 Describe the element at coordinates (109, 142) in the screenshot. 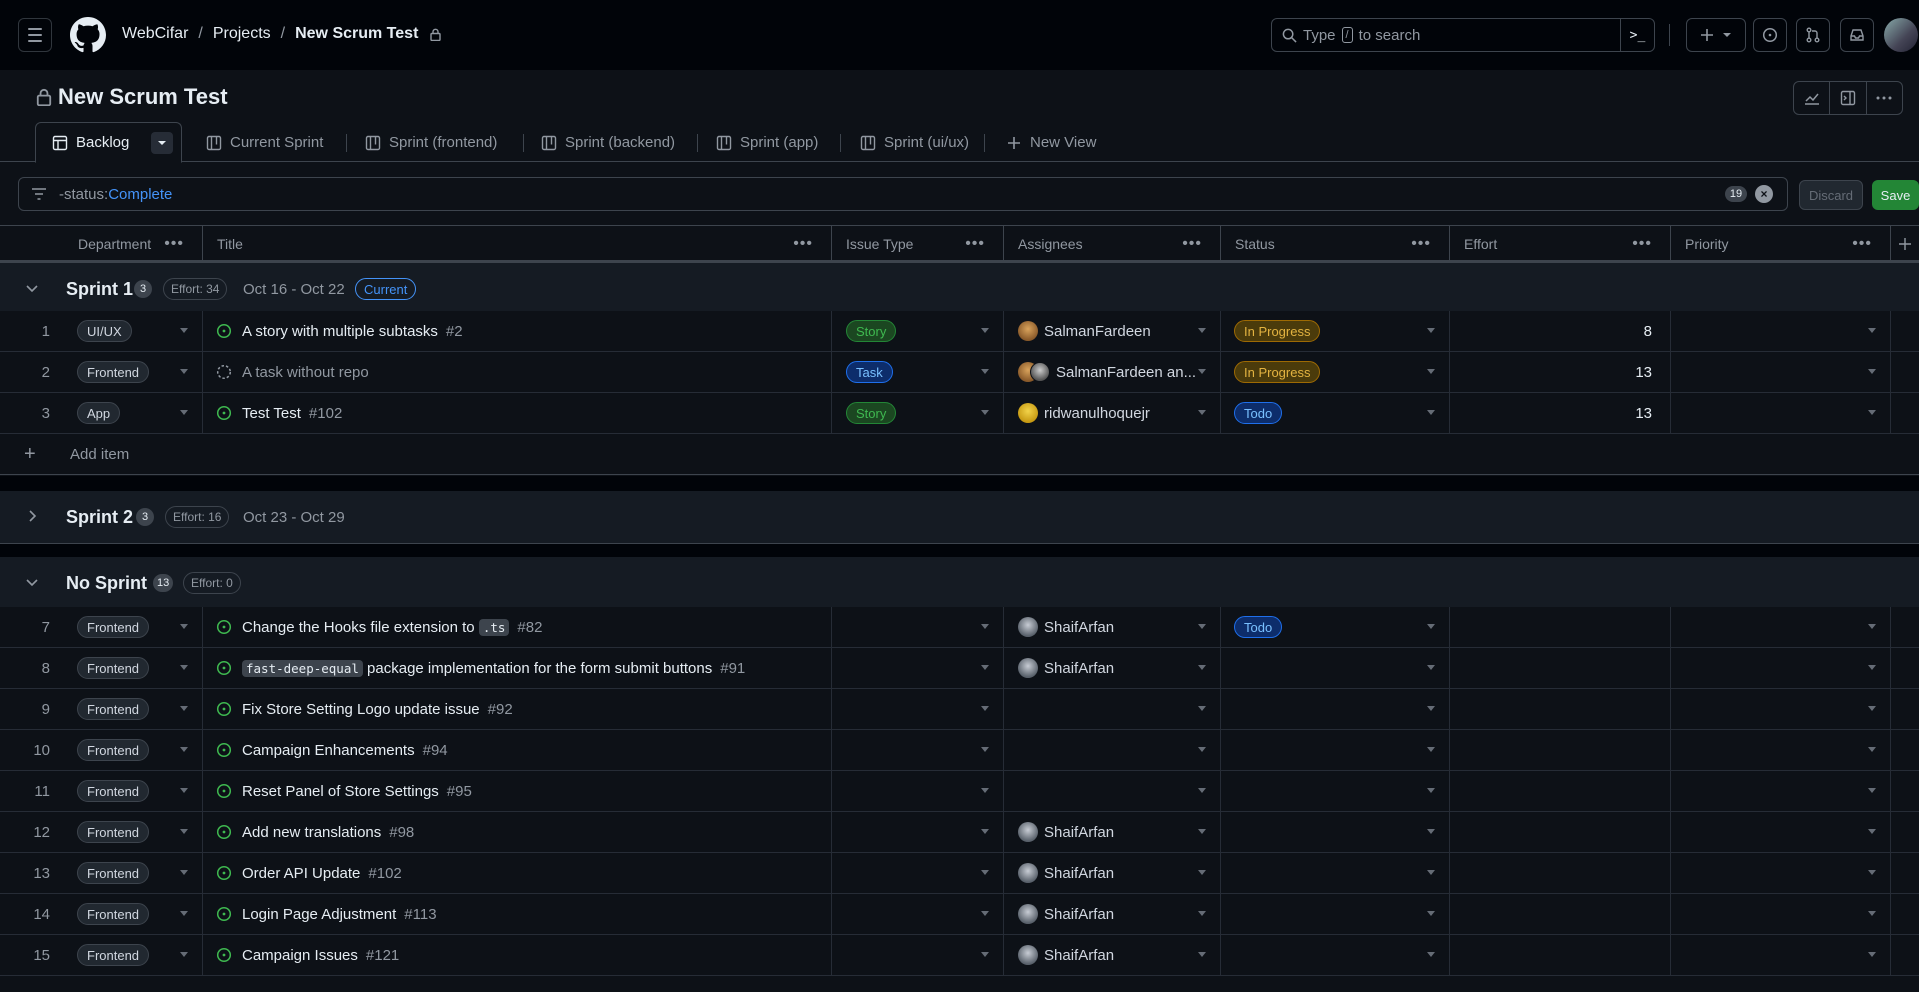

I see `tab-backlog: Backlog` at that location.